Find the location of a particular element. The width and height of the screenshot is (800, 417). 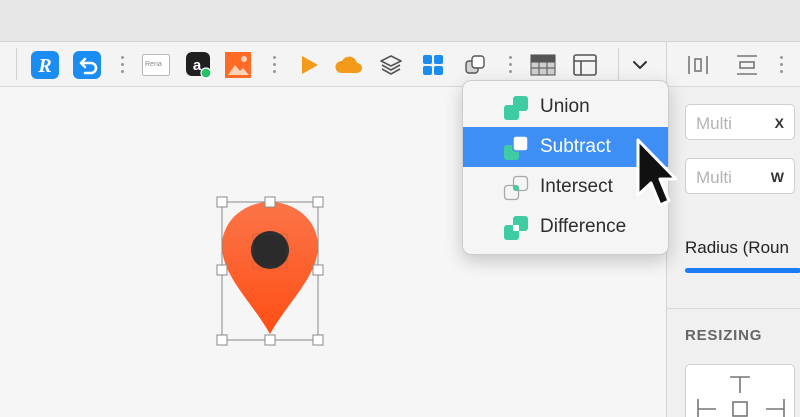

boolean-ops-button is located at coordinates (475, 65).